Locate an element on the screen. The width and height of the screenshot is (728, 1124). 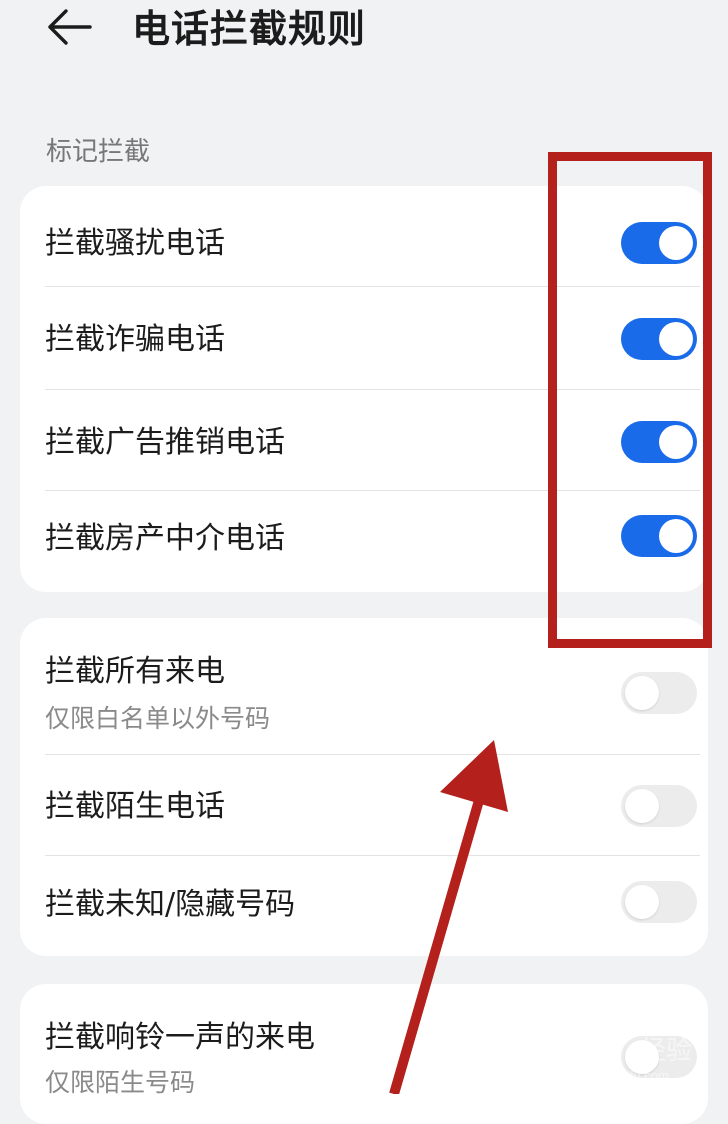
item-sublabel: 仅限陌生号码 is located at coordinates (120, 1082).